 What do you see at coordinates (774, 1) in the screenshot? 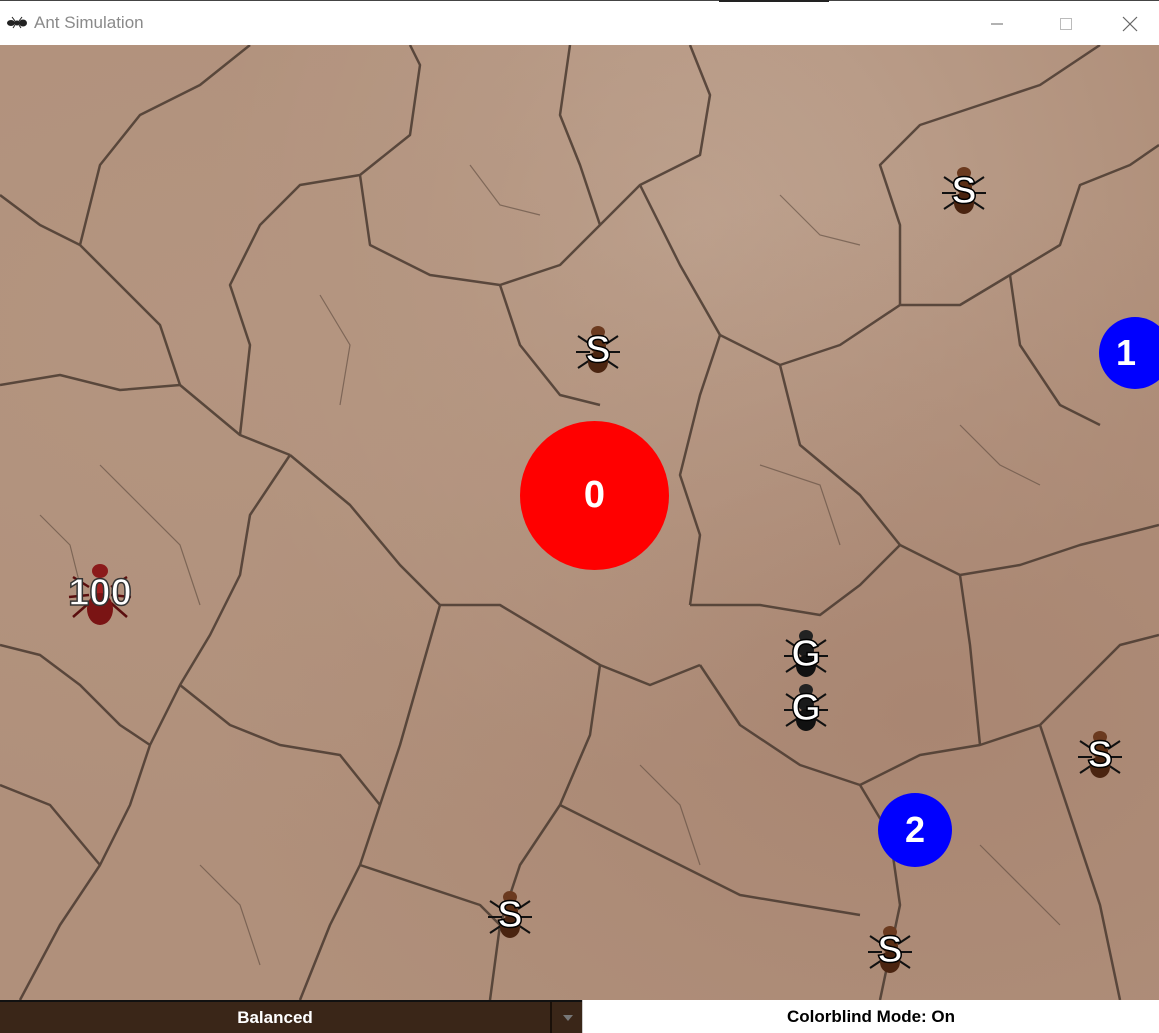
I see `title-bar-accent` at bounding box center [774, 1].